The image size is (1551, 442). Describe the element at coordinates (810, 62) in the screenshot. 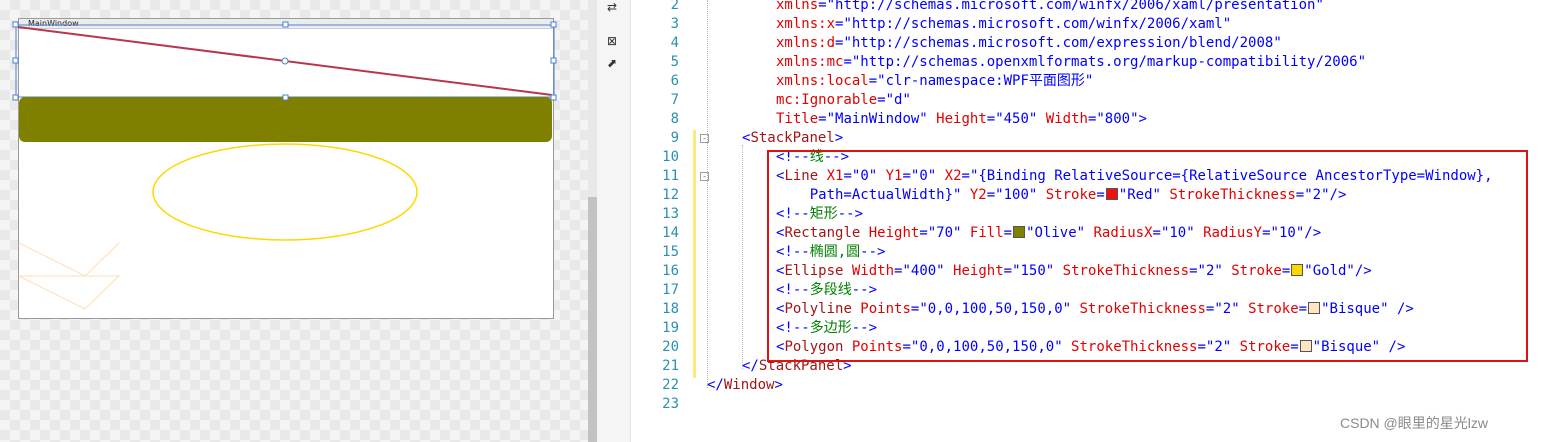

I see `code-token: xmlns:mc` at that location.